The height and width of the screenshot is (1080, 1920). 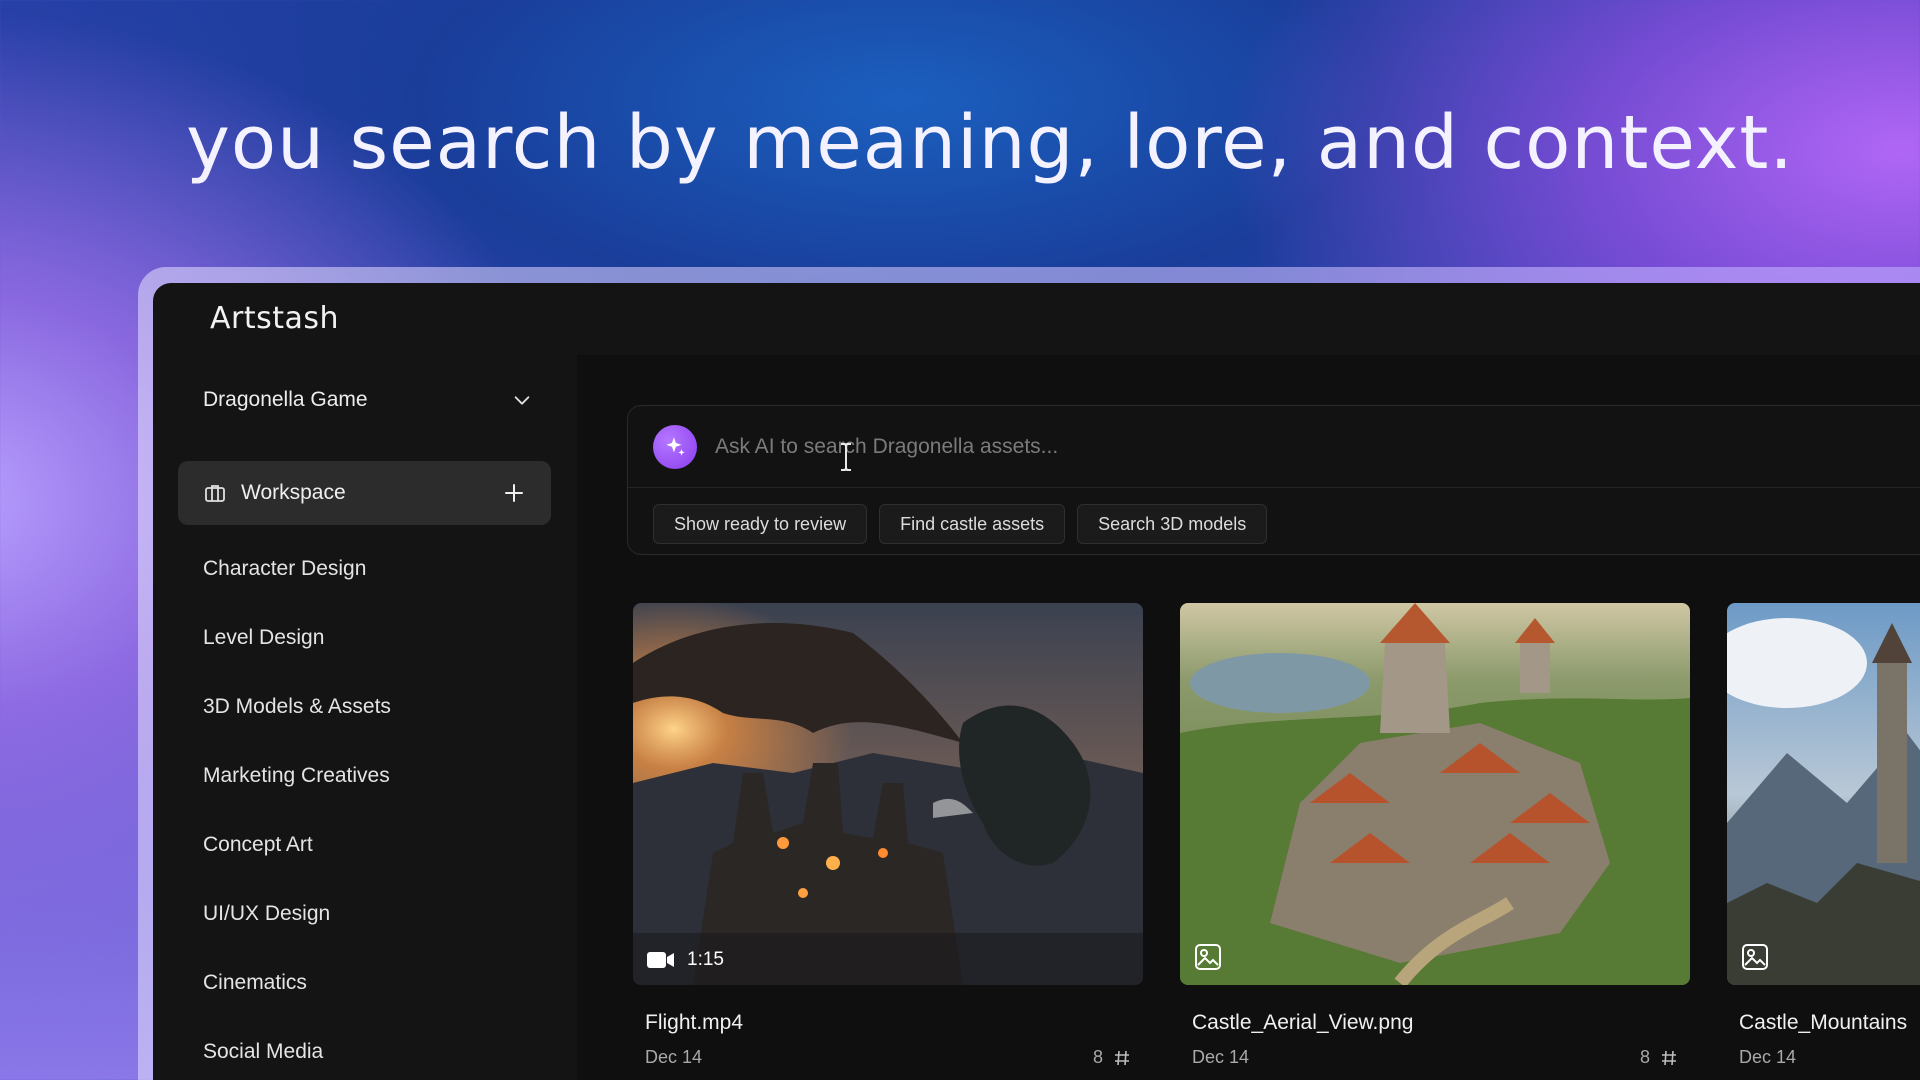 I want to click on plus-icon, so click(x=514, y=493).